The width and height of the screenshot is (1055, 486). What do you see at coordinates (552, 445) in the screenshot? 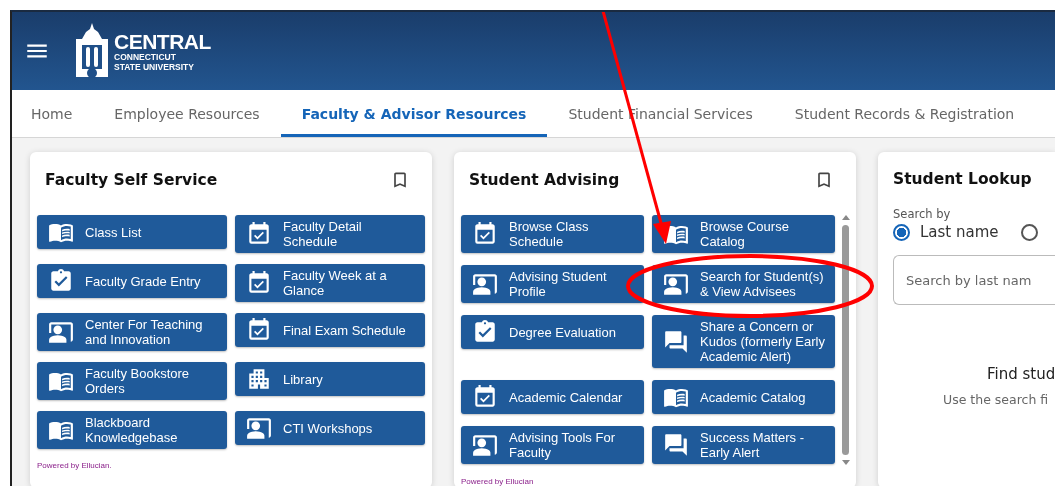
I see `link-button: Advising Tools For Faculty` at bounding box center [552, 445].